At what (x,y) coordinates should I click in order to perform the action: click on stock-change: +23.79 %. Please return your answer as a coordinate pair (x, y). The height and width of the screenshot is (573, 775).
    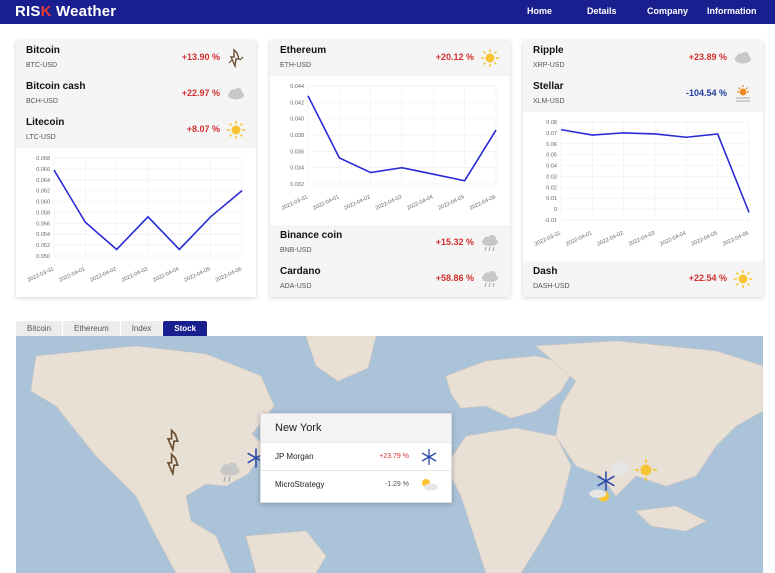
    Looking at the image, I should click on (394, 456).